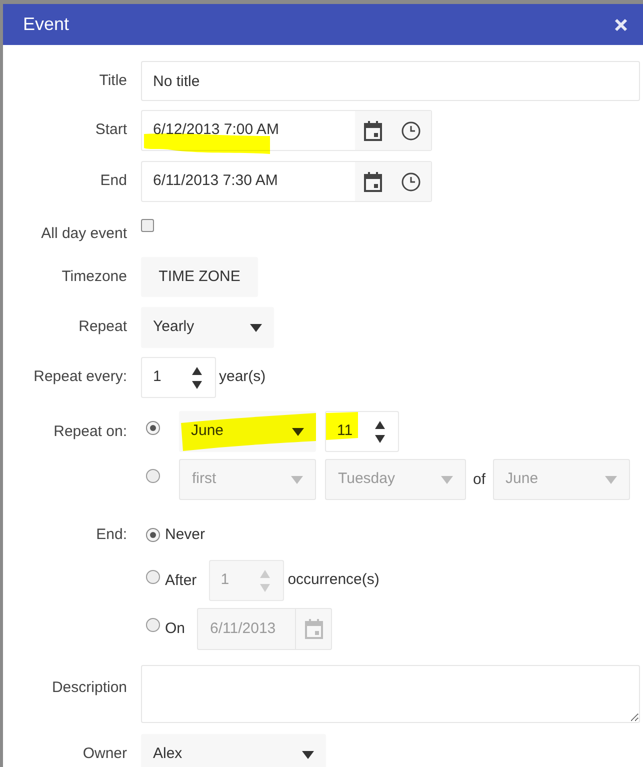 The width and height of the screenshot is (643, 767). What do you see at coordinates (390, 694) in the screenshot?
I see `description-field` at bounding box center [390, 694].